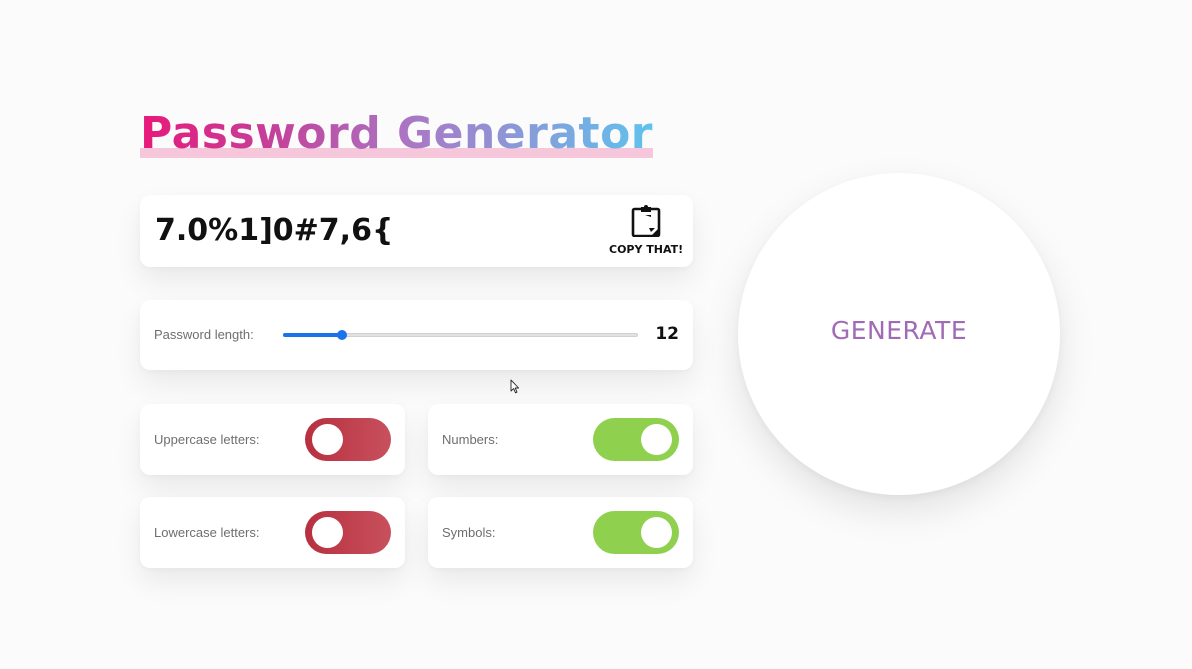  I want to click on length-card: Password length: 12, so click(416, 335).